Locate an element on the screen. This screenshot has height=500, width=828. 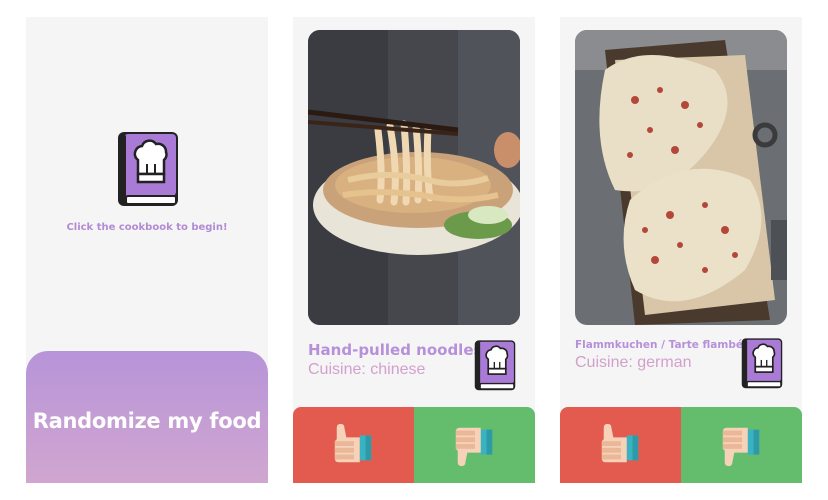
dish-title: Flammkuchen / Tarte flambée is located at coordinates (663, 345).